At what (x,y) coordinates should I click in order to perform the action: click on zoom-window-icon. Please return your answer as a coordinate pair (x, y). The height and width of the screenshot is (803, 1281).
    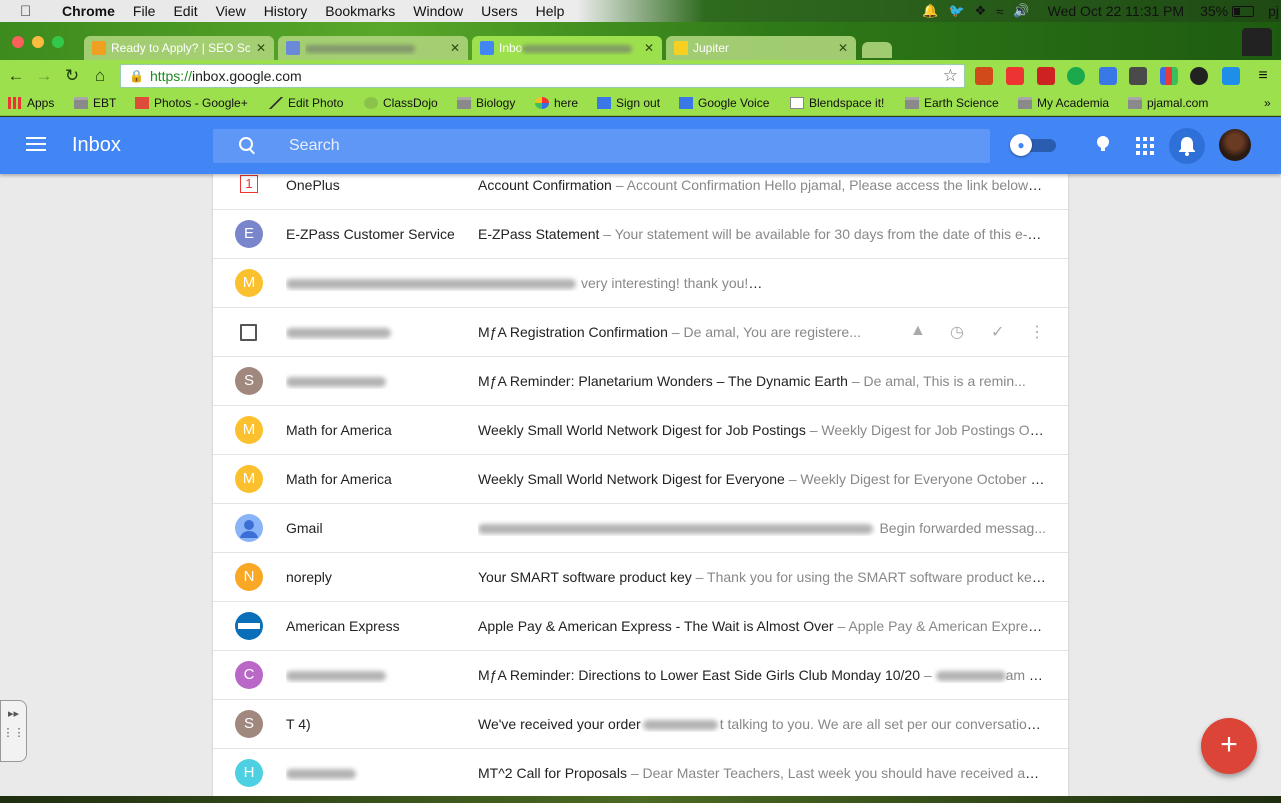
    Looking at the image, I should click on (58, 42).